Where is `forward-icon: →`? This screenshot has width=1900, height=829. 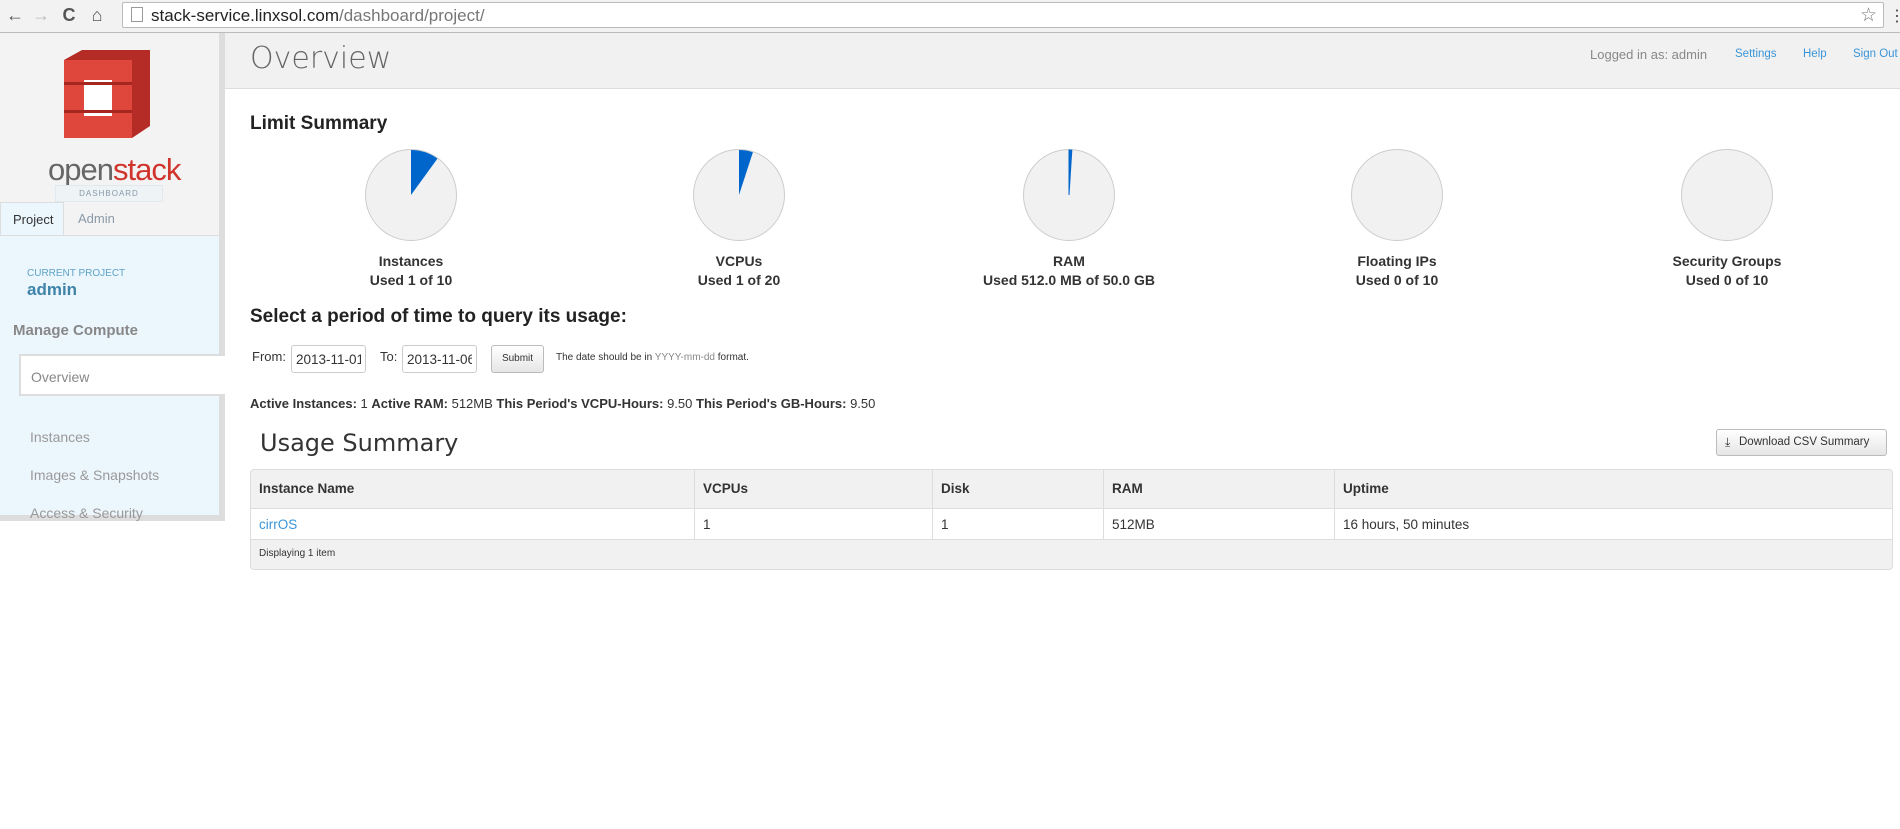 forward-icon: → is located at coordinates (41, 15).